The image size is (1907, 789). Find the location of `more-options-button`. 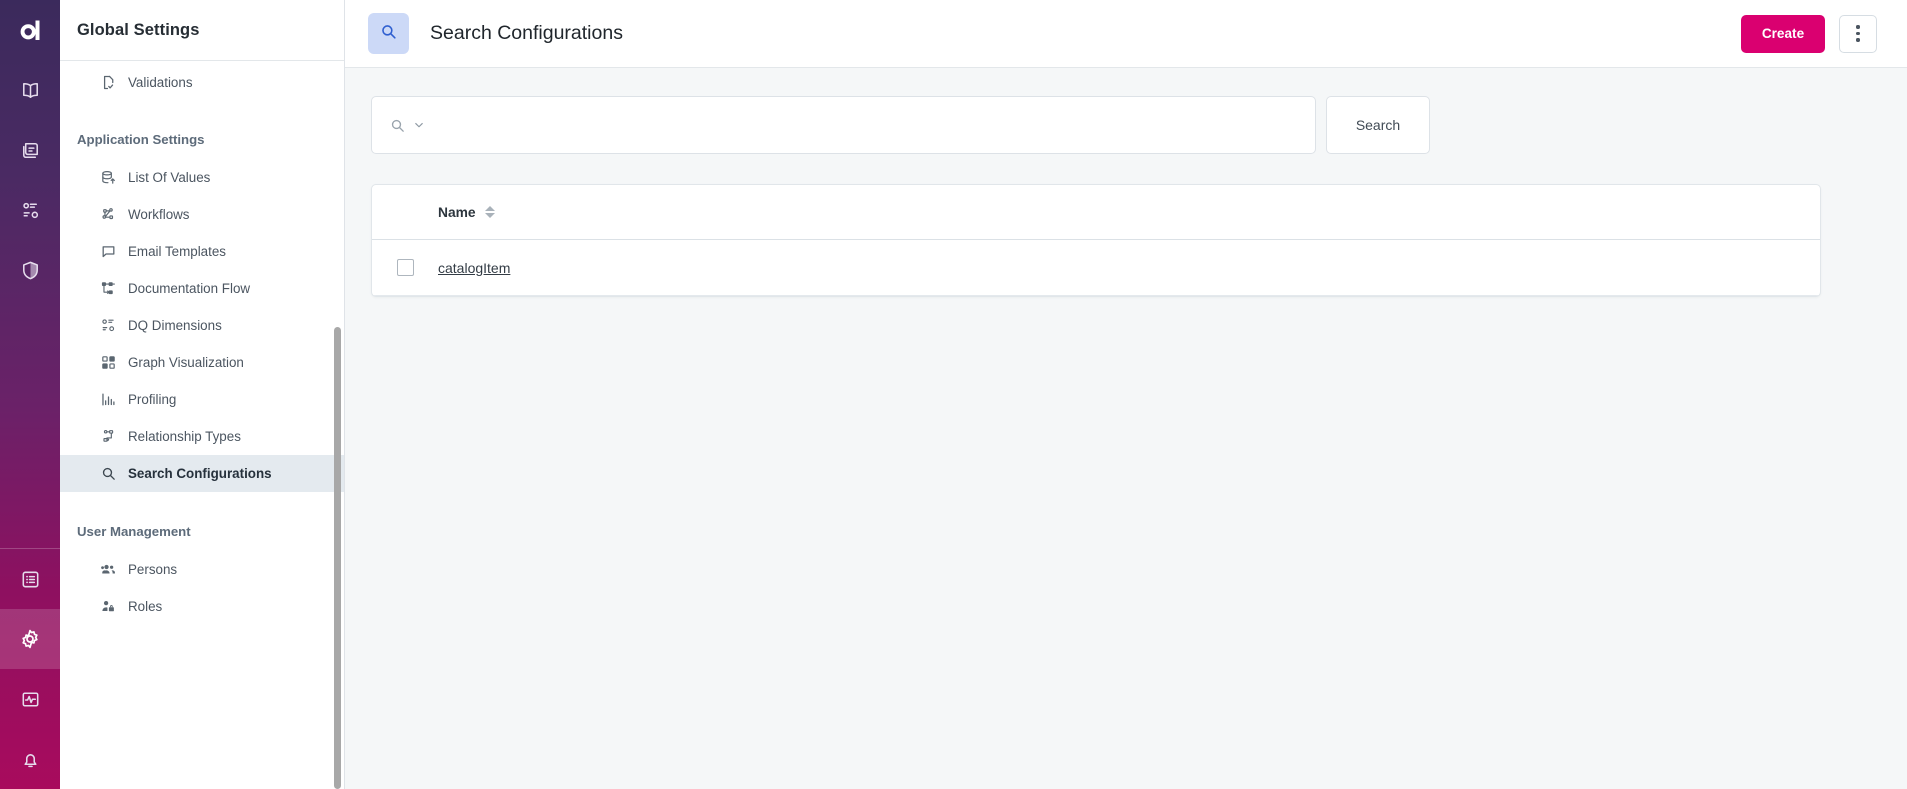

more-options-button is located at coordinates (1858, 33).